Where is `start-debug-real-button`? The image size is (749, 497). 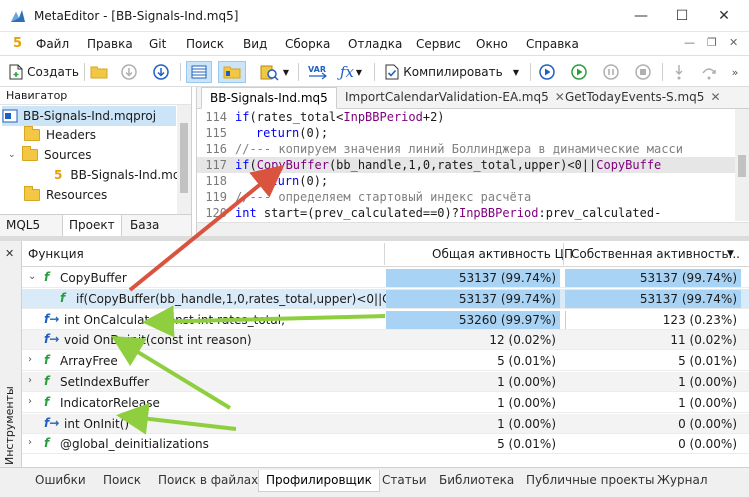 start-debug-real-button is located at coordinates (547, 72).